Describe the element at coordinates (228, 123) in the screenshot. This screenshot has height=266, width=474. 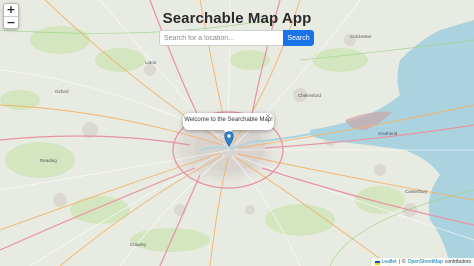
I see `map-popup: Welcome to the Searchable Map! ×` at that location.